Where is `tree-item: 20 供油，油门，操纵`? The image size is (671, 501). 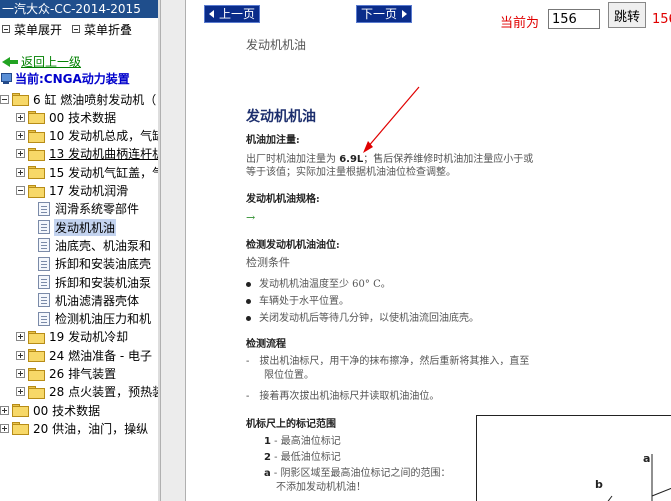 tree-item: 20 供油，油门，操纵 is located at coordinates (74, 428).